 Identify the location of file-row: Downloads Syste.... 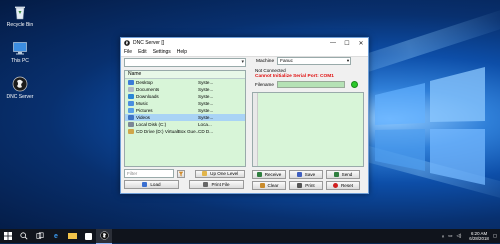
(185, 96).